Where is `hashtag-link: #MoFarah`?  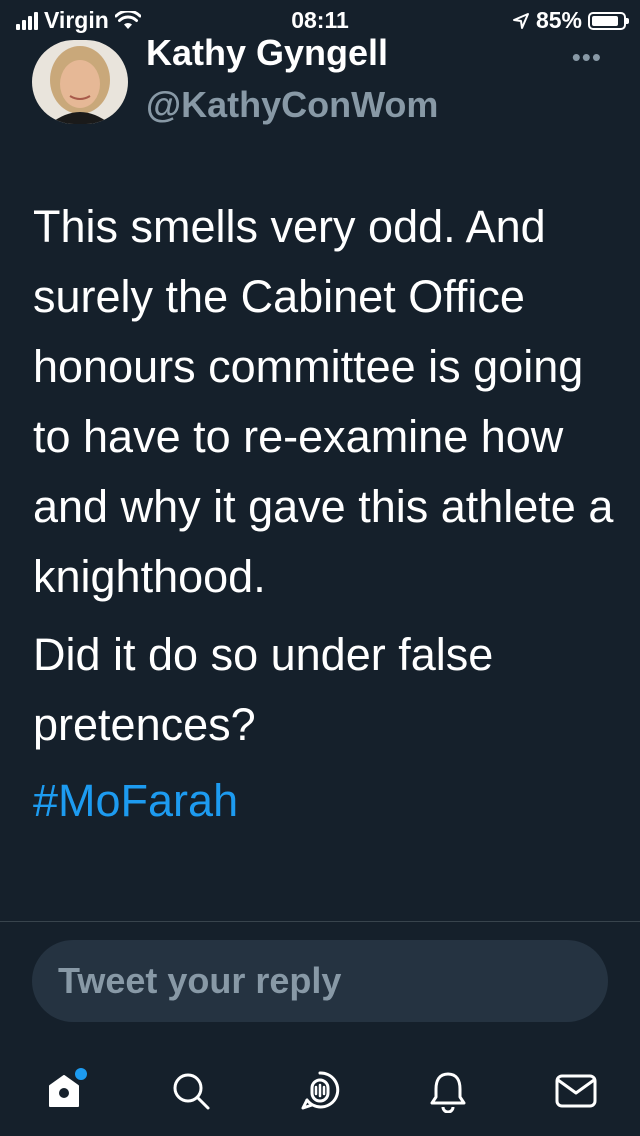 hashtag-link: #MoFarah is located at coordinates (328, 801).